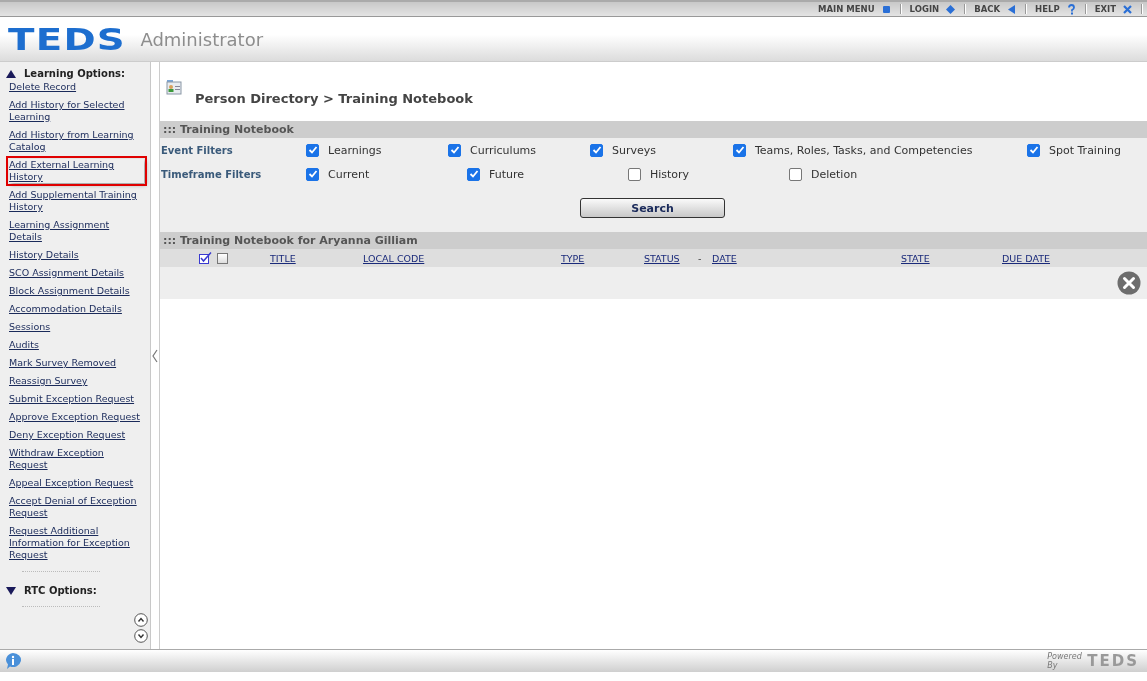  I want to click on sidebar-link: History Details, so click(44, 255).